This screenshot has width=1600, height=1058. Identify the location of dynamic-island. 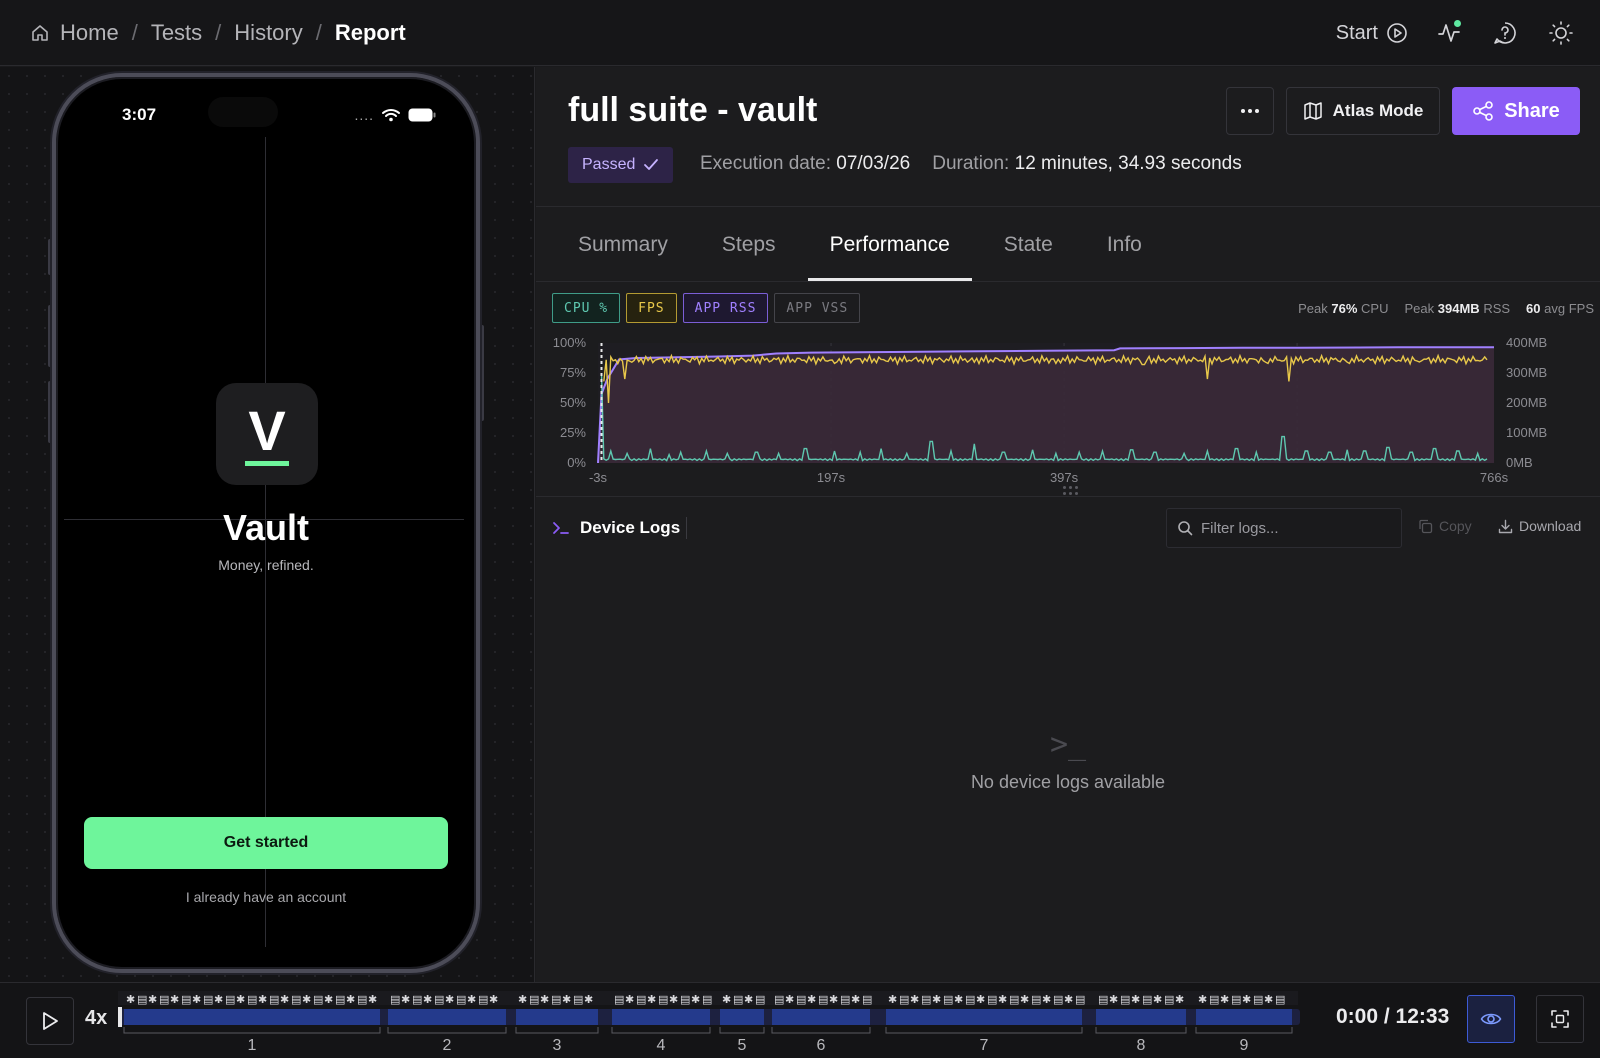
(243, 112).